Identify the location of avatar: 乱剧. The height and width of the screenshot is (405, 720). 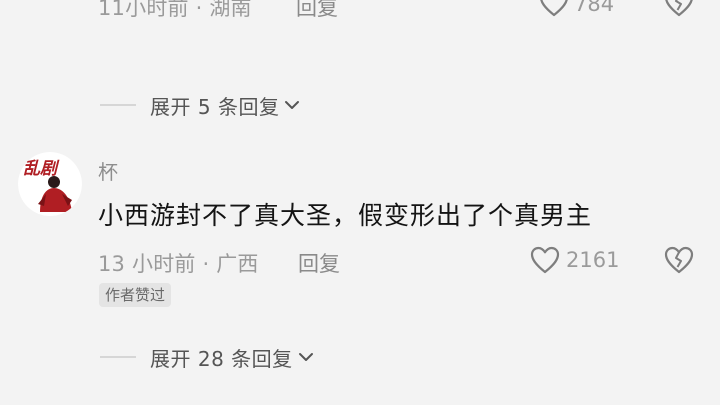
(50, 184).